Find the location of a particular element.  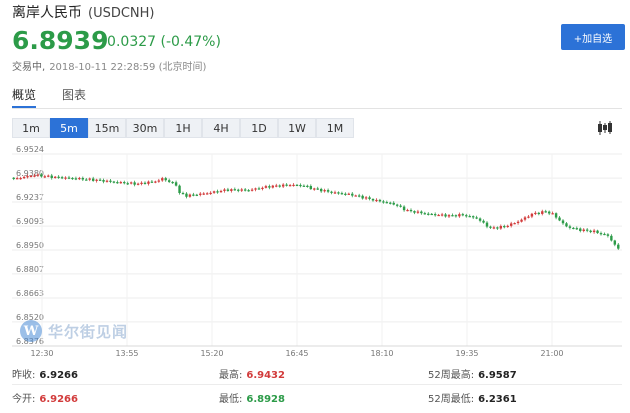

interval-1d: 1D is located at coordinates (259, 128).